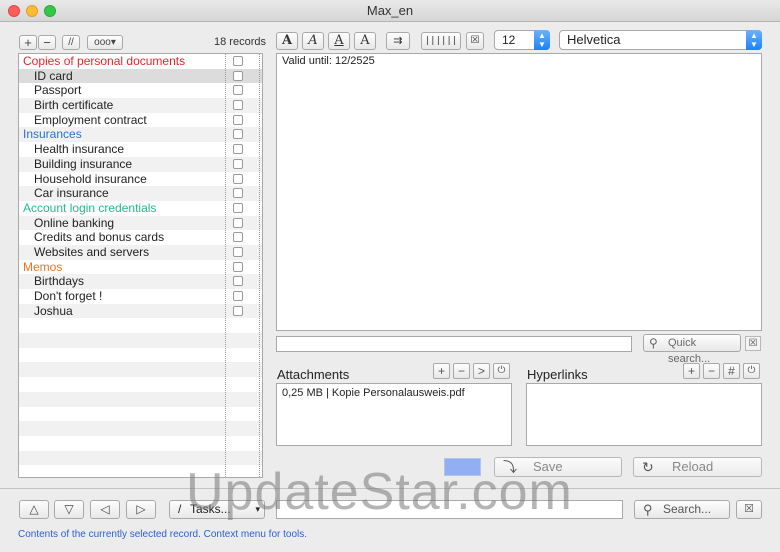 The width and height of the screenshot is (780, 552). I want to click on clear-search-icon: ☒, so click(753, 343).